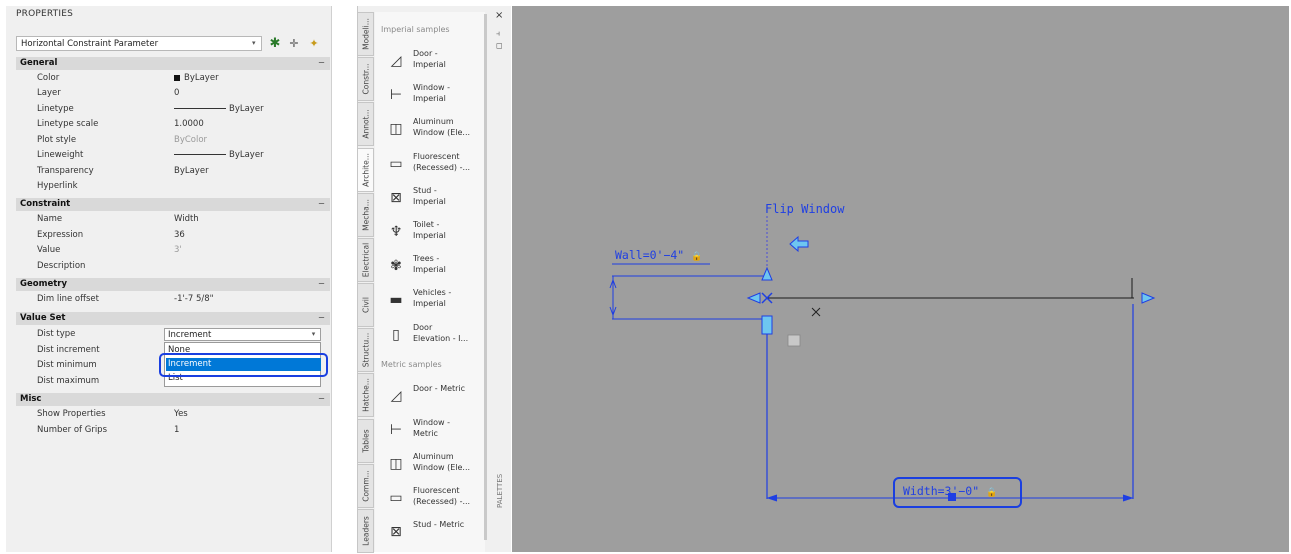 The height and width of the screenshot is (554, 1291). I want to click on prop-key: Dim line offset, so click(68, 299).